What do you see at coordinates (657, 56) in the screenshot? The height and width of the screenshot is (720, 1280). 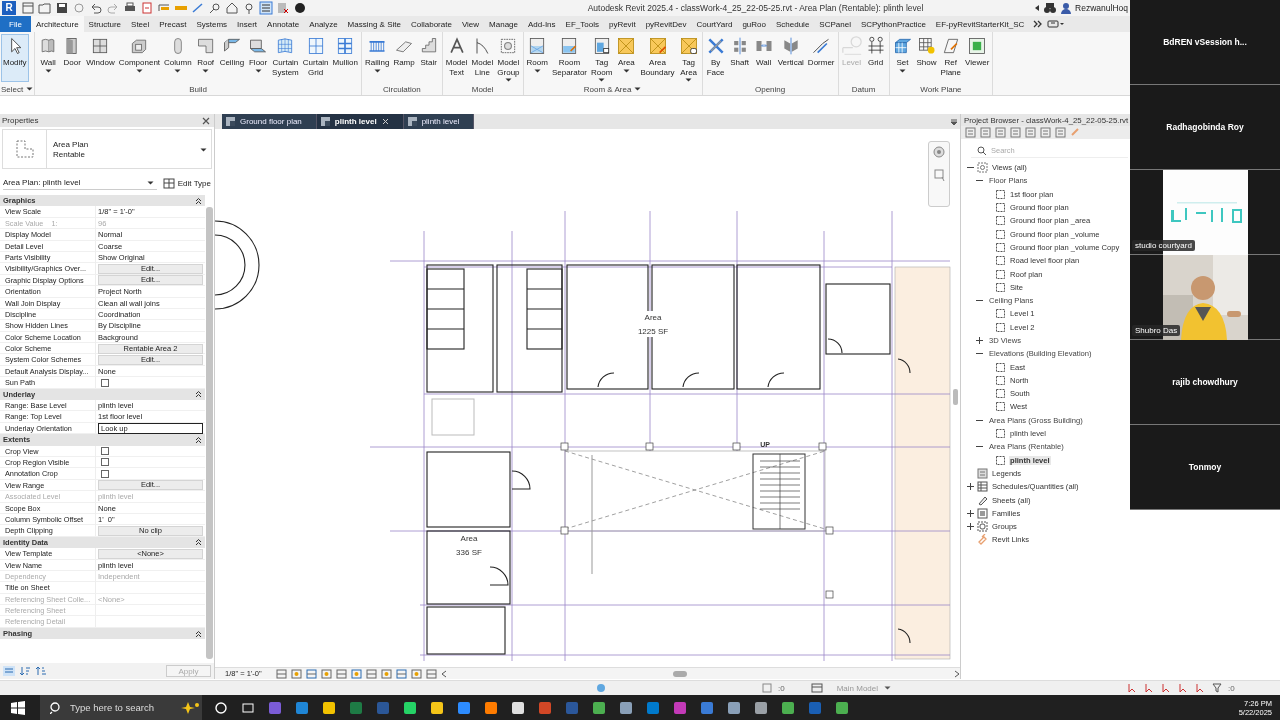 I see `tool-button: Area Boundary` at bounding box center [657, 56].